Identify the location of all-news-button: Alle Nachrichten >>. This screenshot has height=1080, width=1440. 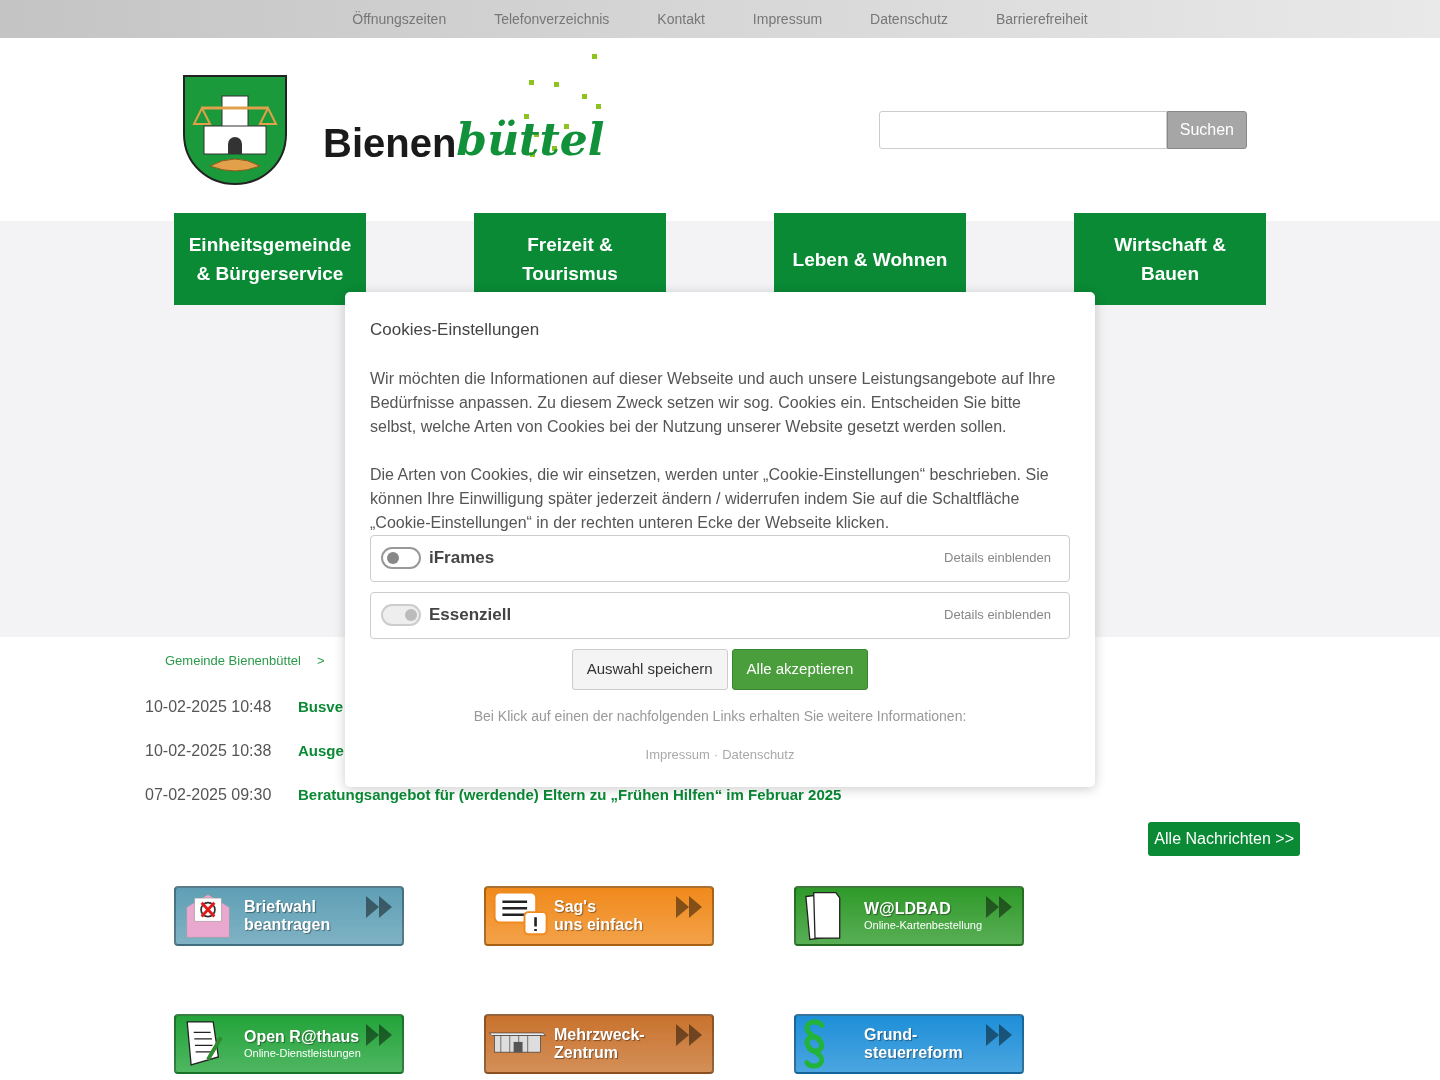
(1224, 839).